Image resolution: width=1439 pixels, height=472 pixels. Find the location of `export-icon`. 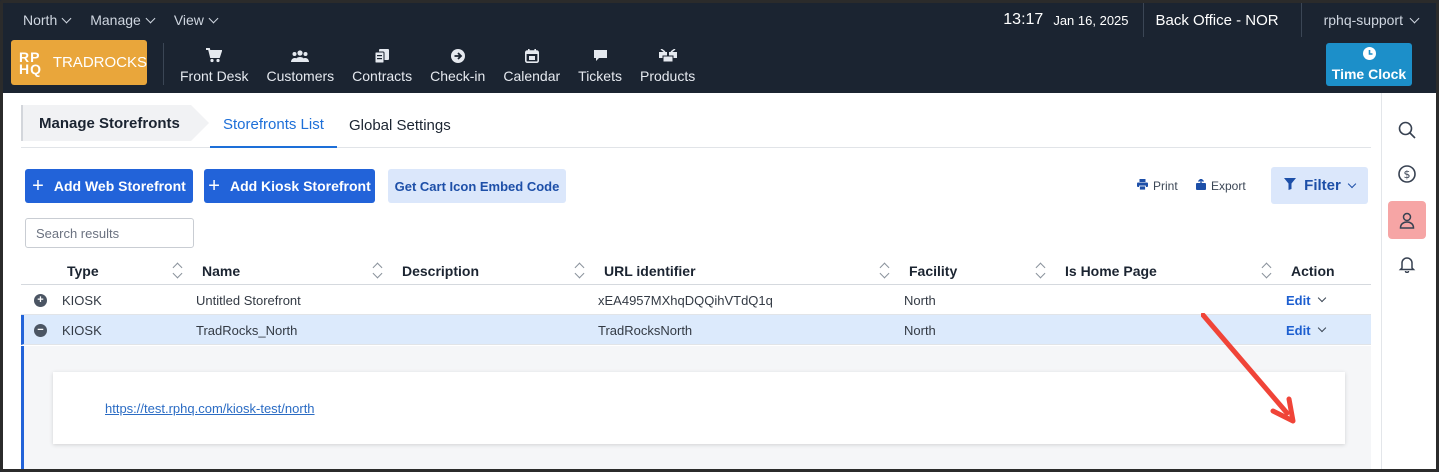

export-icon is located at coordinates (1201, 185).